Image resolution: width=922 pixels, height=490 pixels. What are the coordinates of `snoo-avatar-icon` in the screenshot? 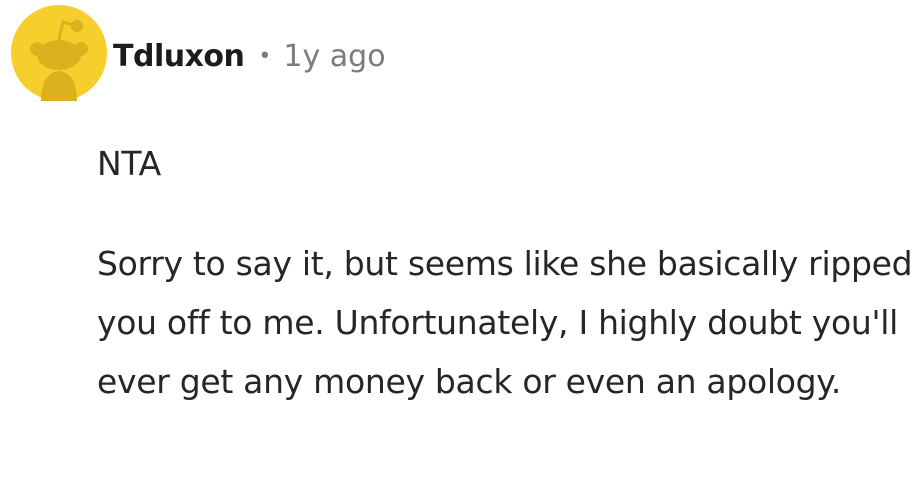 It's located at (59, 53).